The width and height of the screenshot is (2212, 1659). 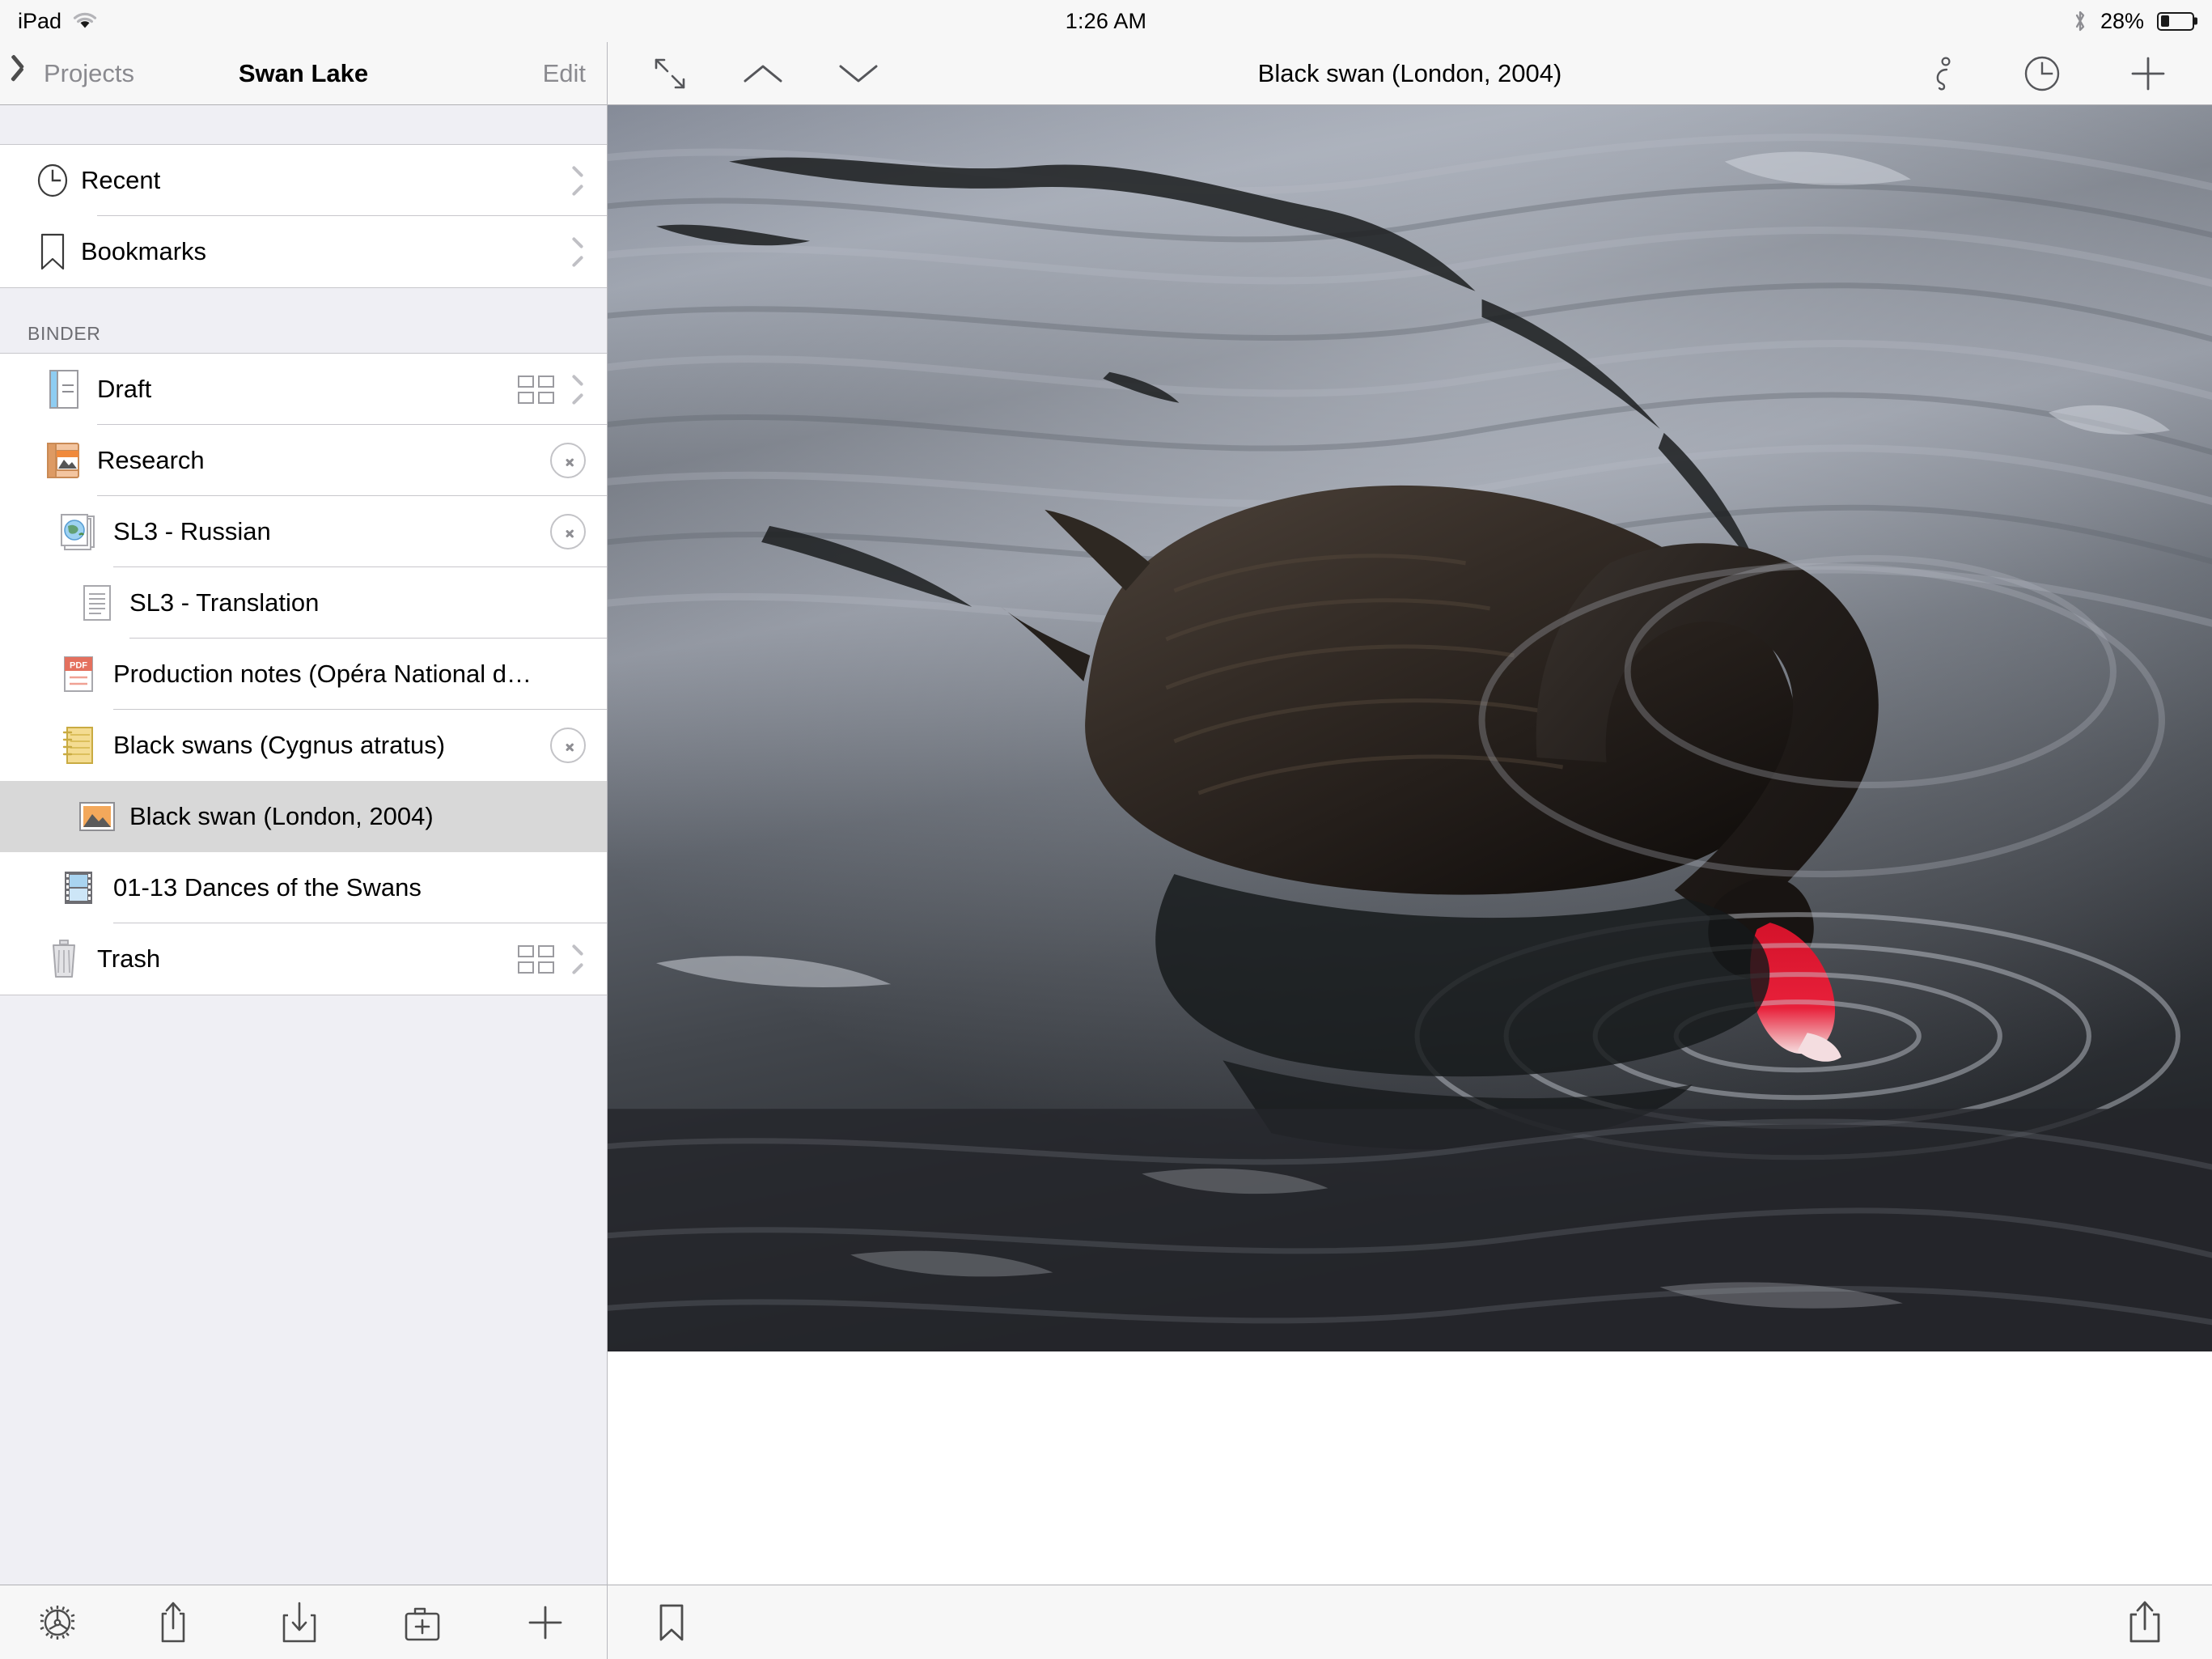 I want to click on sidebar-item-sl3-translation: SL3 - Translation, so click(x=303, y=603).